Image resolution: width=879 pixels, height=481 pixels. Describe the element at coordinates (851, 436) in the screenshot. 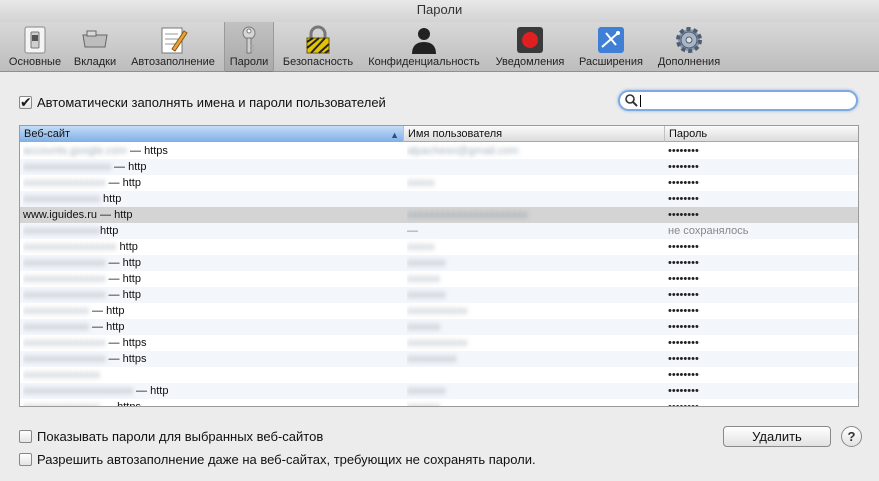

I see `help-button: ?` at that location.